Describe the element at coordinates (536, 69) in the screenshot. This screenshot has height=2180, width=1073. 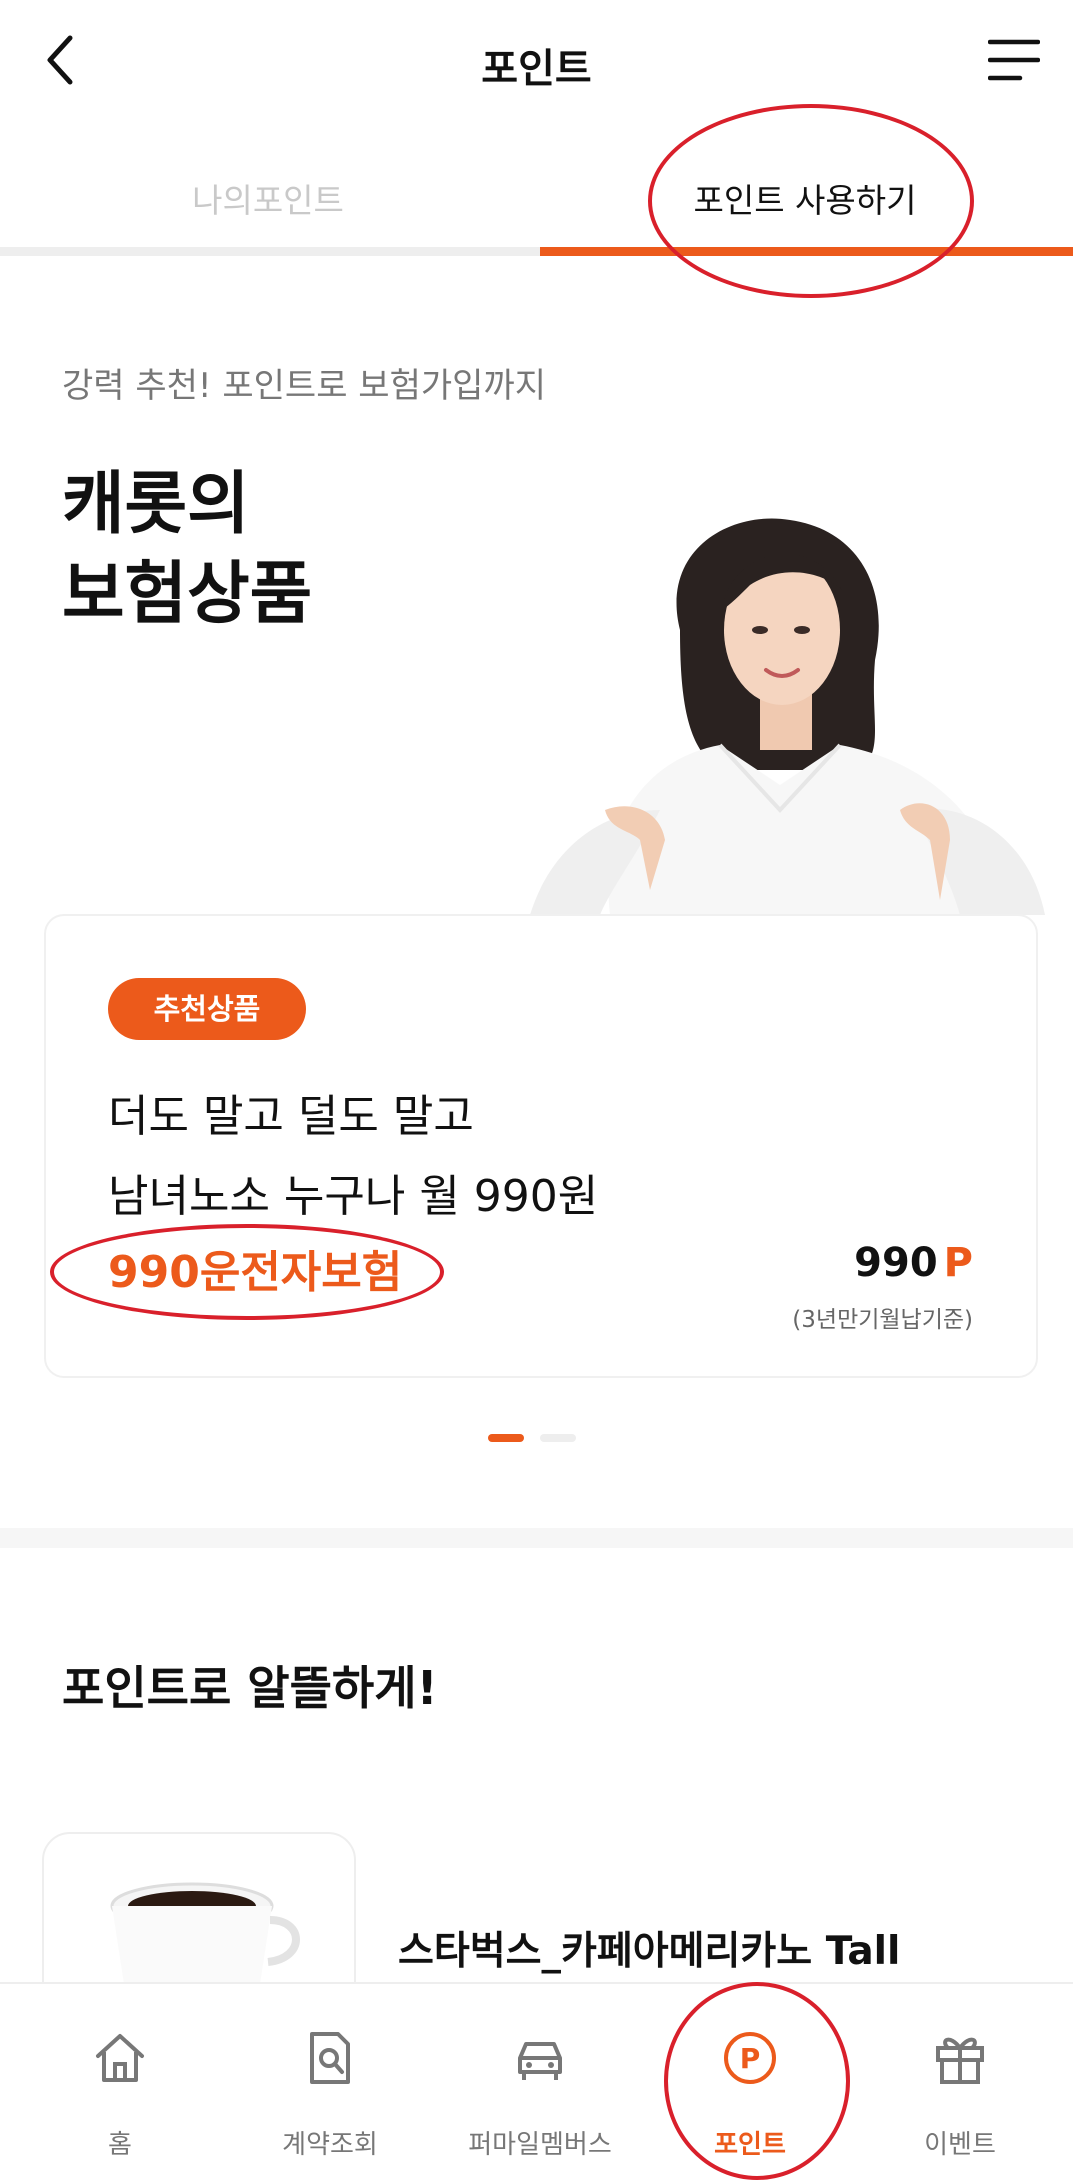
I see `page-title: 포인트` at that location.